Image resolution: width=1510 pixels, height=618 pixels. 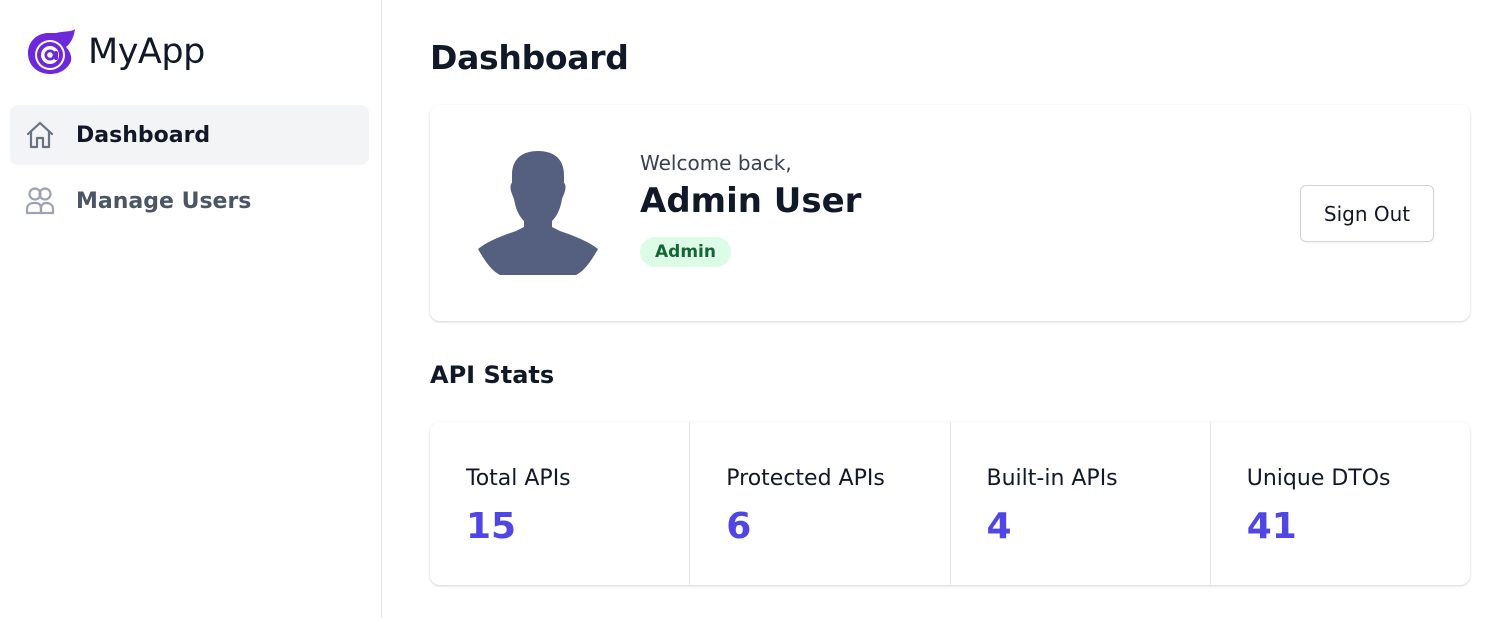 I want to click on brand: MyApp, so click(x=115, y=52).